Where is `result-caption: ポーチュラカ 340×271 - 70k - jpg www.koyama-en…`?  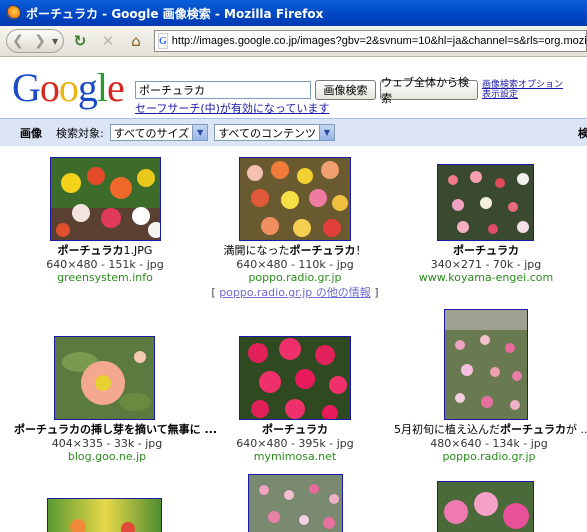 result-caption: ポーチュラカ 340×271 - 70k - jpg www.koyama-en… is located at coordinates (486, 263).